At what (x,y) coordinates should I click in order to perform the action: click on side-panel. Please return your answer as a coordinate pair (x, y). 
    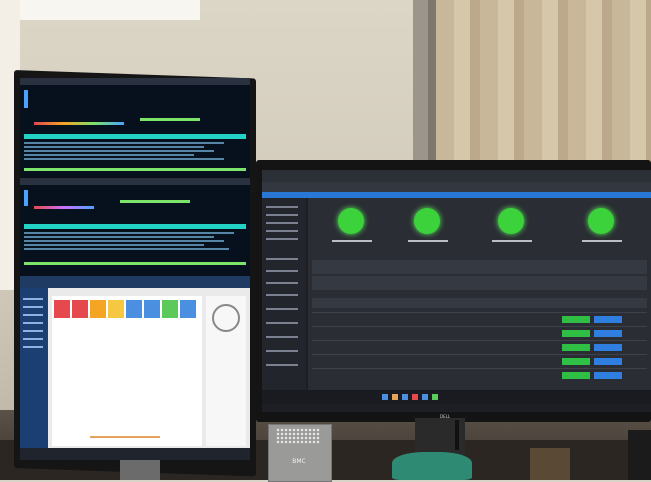
    Looking at the image, I should click on (226, 371).